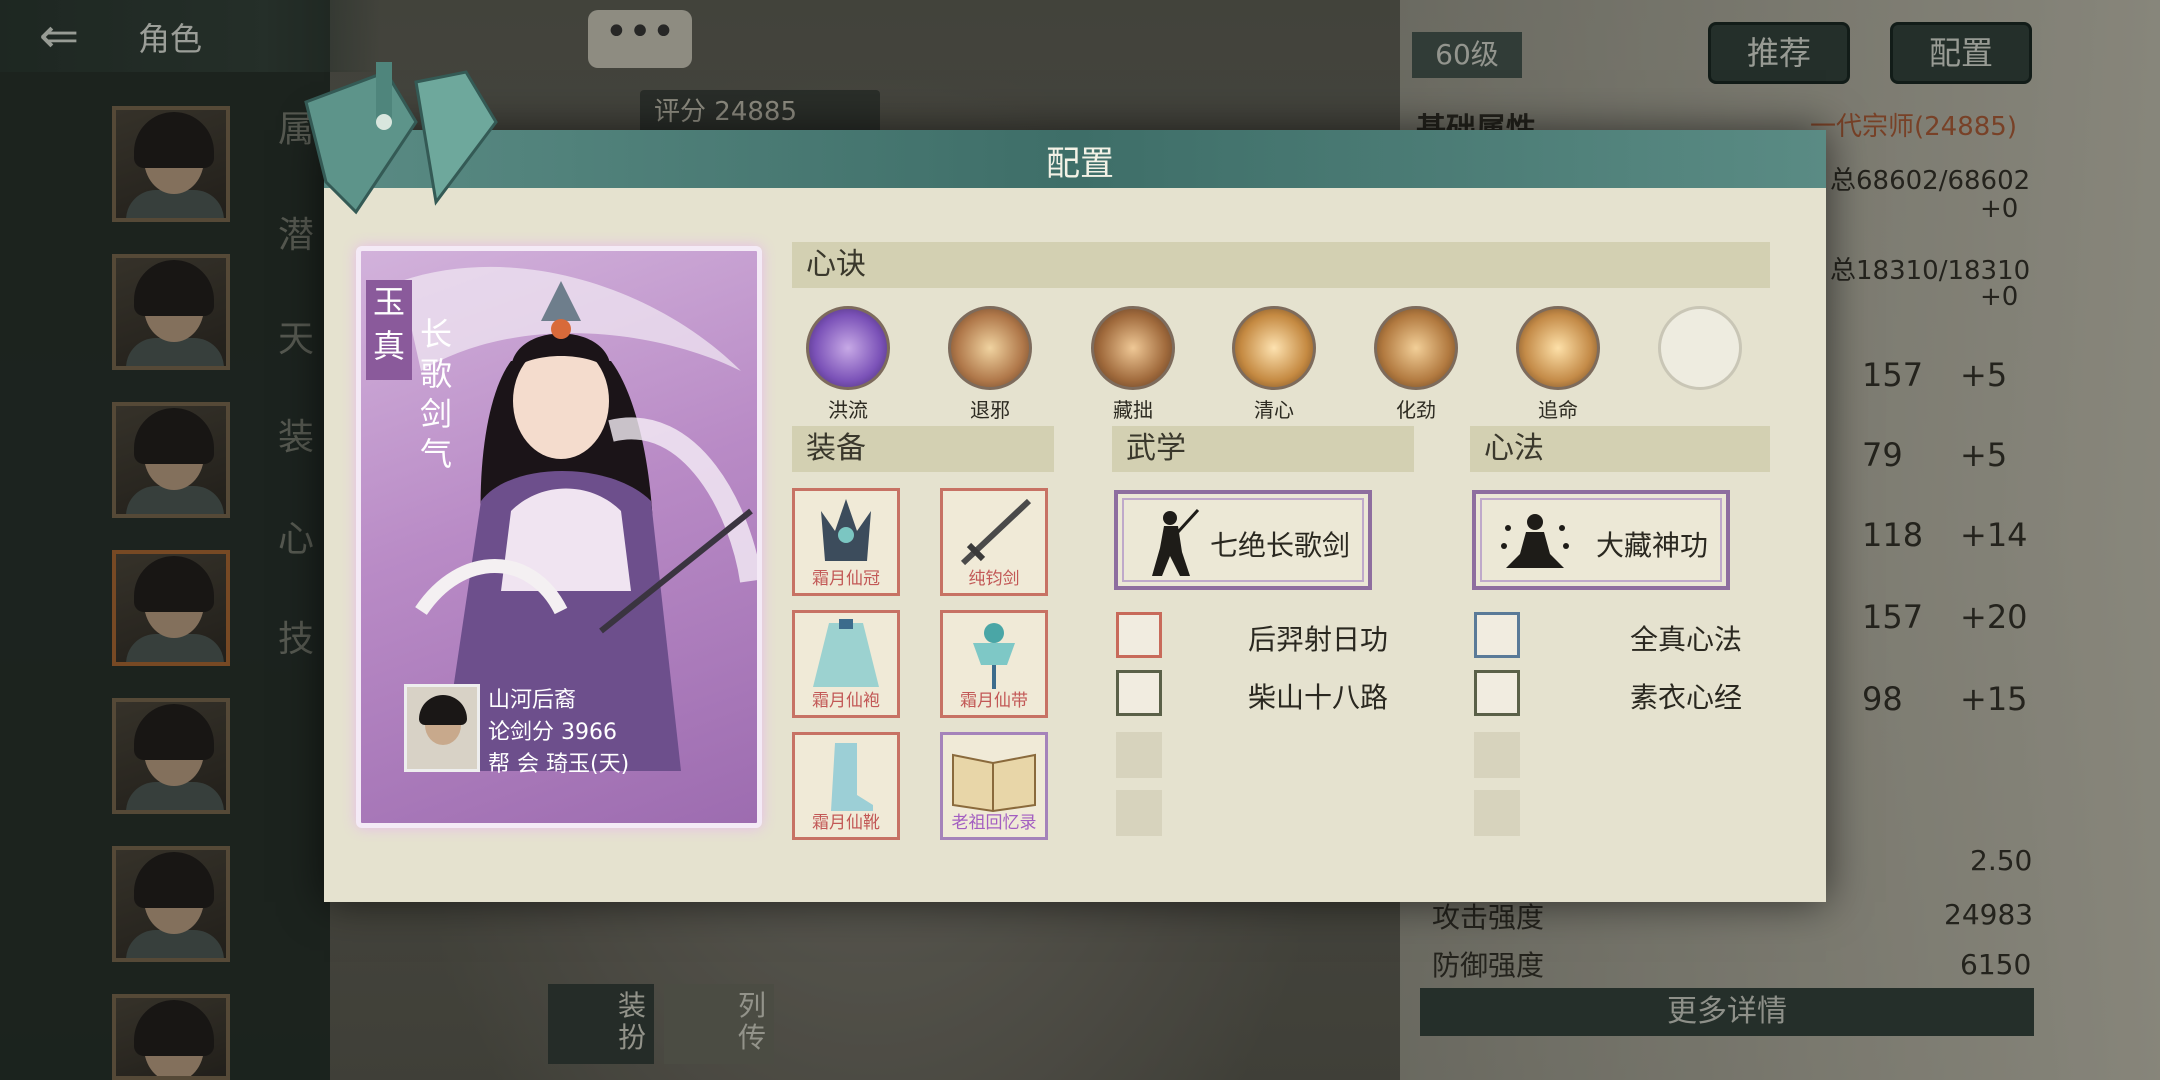 This screenshot has height=1080, width=2160. I want to click on xinjue-label: 清心, so click(1274, 410).